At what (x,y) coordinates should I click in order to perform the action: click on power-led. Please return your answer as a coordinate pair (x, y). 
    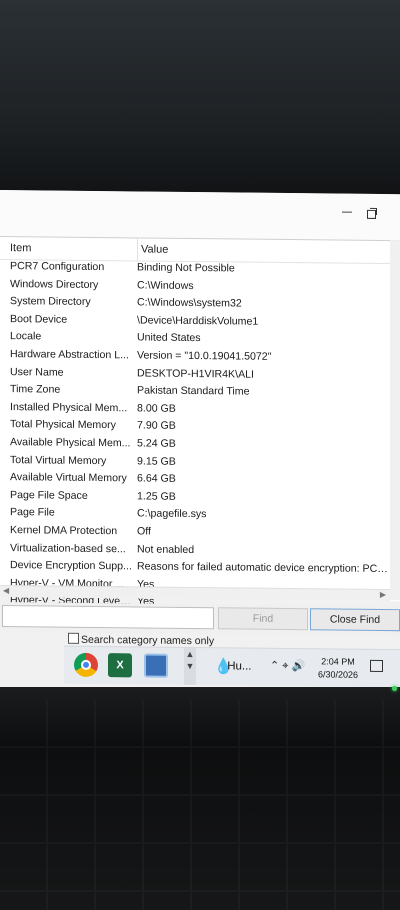
    Looking at the image, I should click on (394, 688).